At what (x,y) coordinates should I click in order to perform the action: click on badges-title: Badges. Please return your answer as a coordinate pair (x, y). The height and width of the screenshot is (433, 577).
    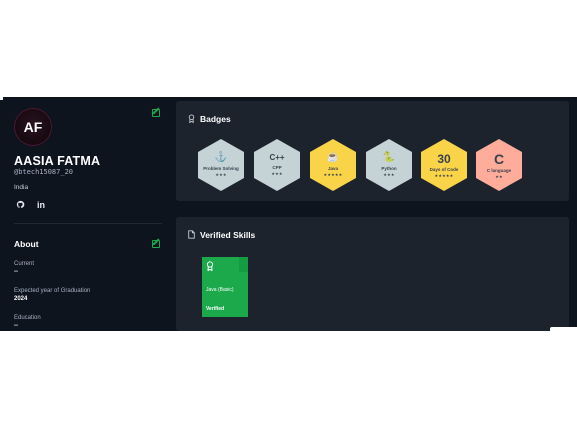
    Looking at the image, I should click on (215, 119).